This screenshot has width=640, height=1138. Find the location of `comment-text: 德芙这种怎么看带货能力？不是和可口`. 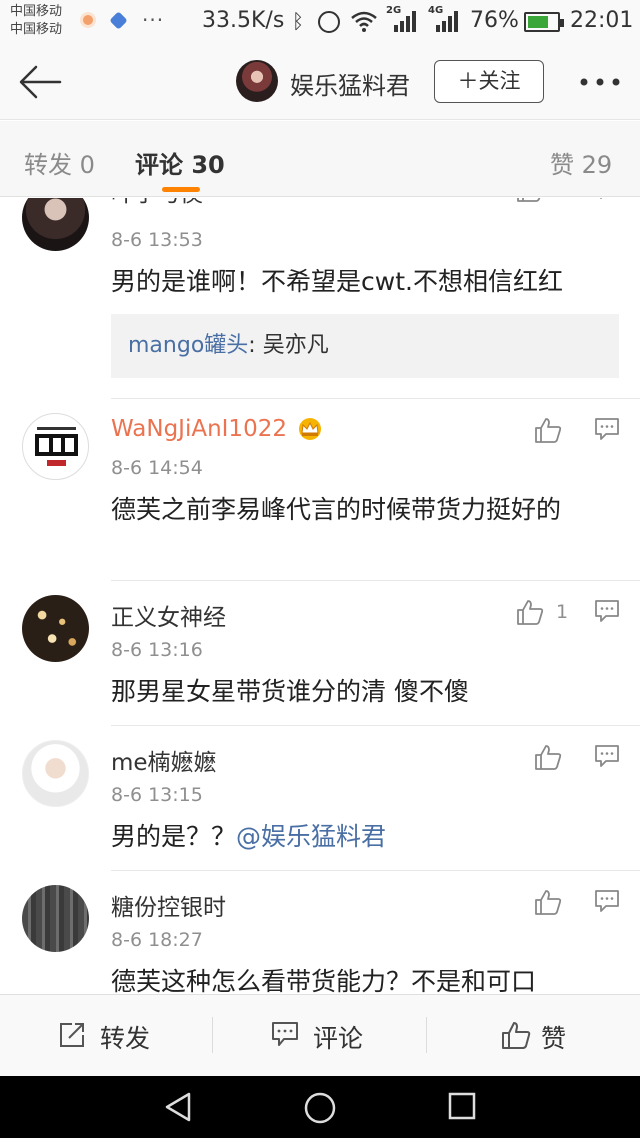

comment-text: 德芙这种怎么看带货能力？不是和可口 is located at coordinates (324, 980).